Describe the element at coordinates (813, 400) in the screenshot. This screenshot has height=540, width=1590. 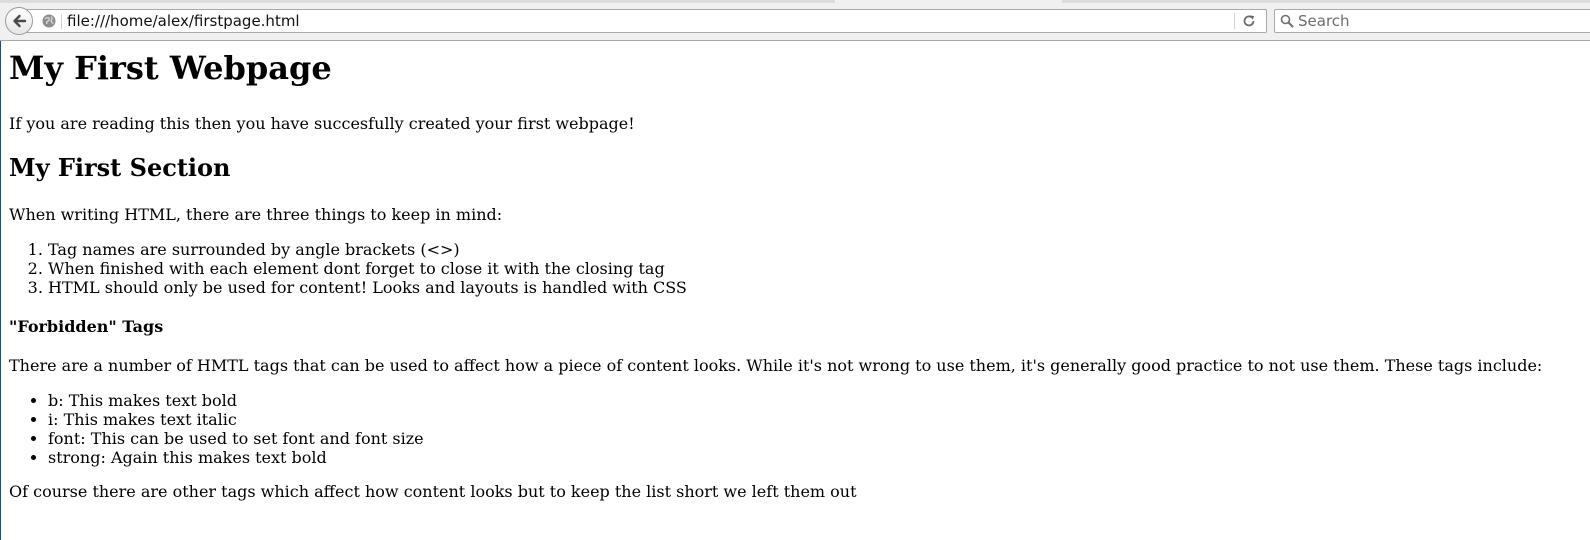
I see `list-item: b: This makes text bold` at that location.